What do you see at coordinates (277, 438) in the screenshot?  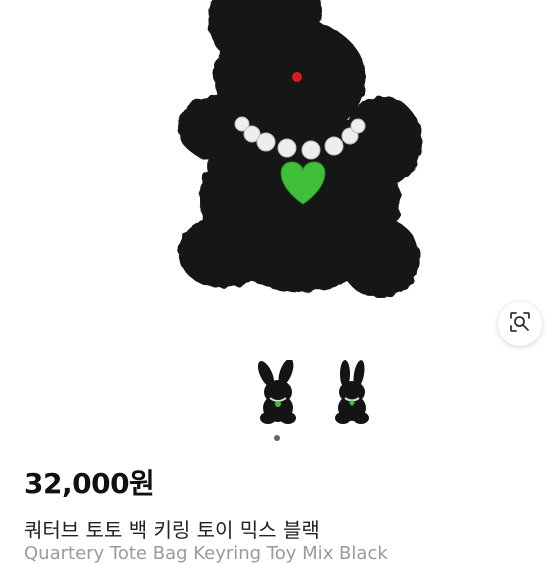 I see `carousel-indicator-dot` at bounding box center [277, 438].